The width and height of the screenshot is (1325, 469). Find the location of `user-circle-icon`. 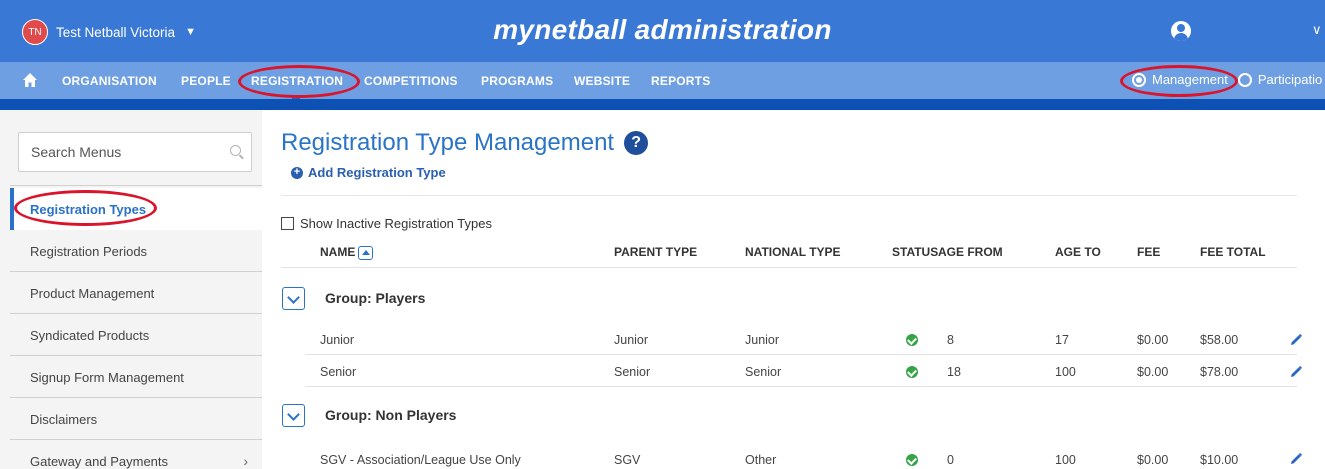

user-circle-icon is located at coordinates (1181, 31).